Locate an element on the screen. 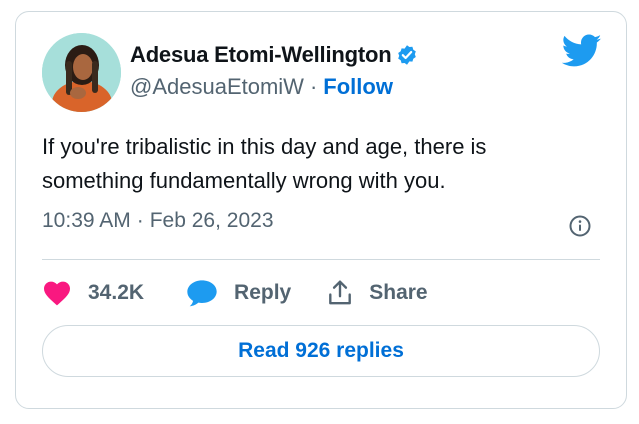 The height and width of the screenshot is (424, 639). like-count: 34.2K is located at coordinates (116, 292).